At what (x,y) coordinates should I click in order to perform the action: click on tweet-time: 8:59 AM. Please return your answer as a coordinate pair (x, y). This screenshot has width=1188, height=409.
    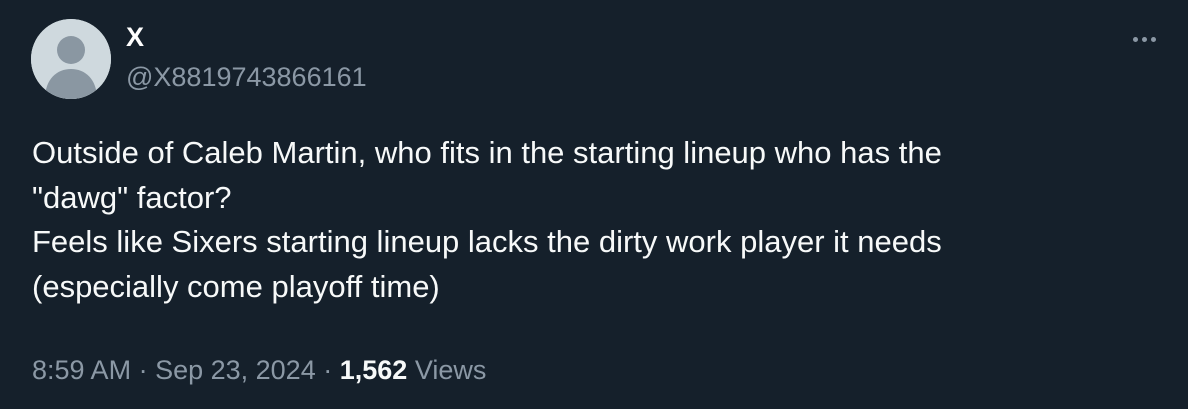
    Looking at the image, I should click on (82, 370).